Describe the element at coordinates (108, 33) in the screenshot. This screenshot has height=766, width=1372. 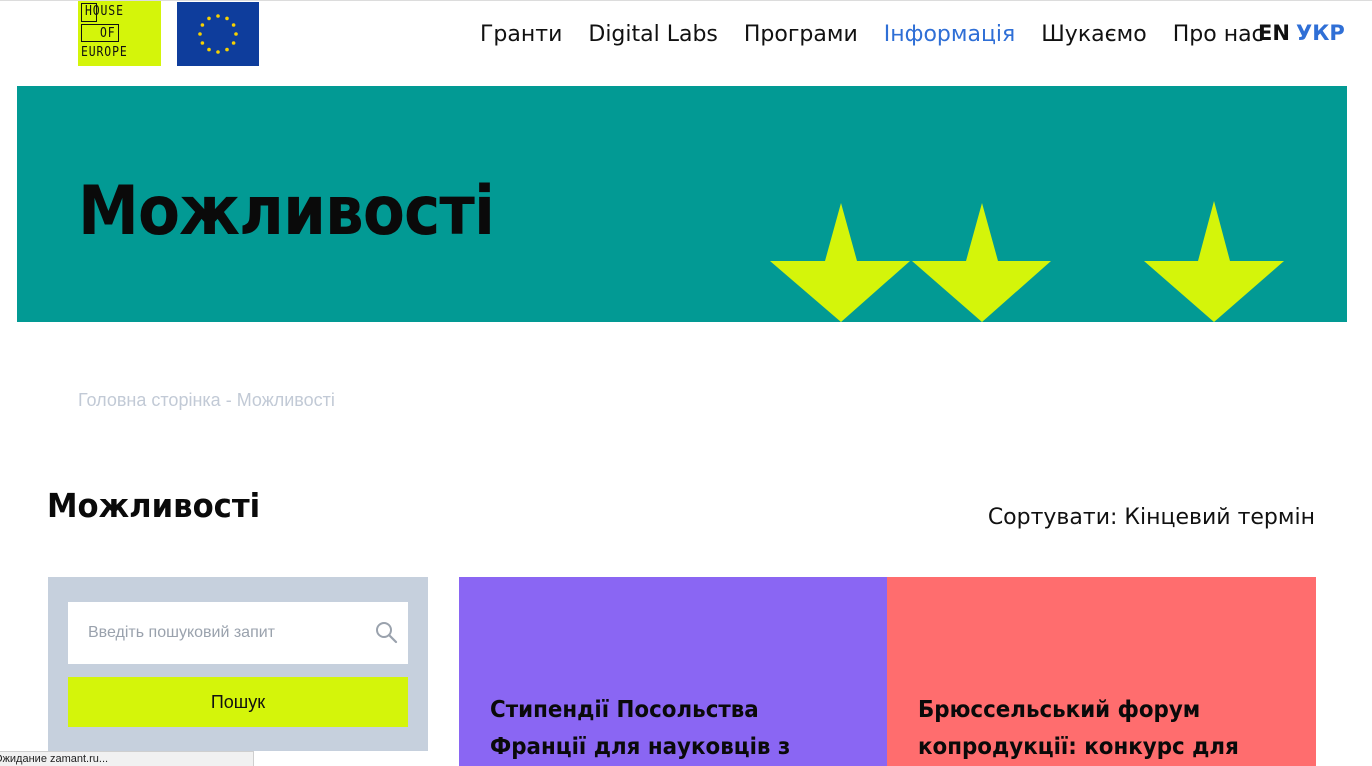
I see `logo-line-2: OF` at that location.